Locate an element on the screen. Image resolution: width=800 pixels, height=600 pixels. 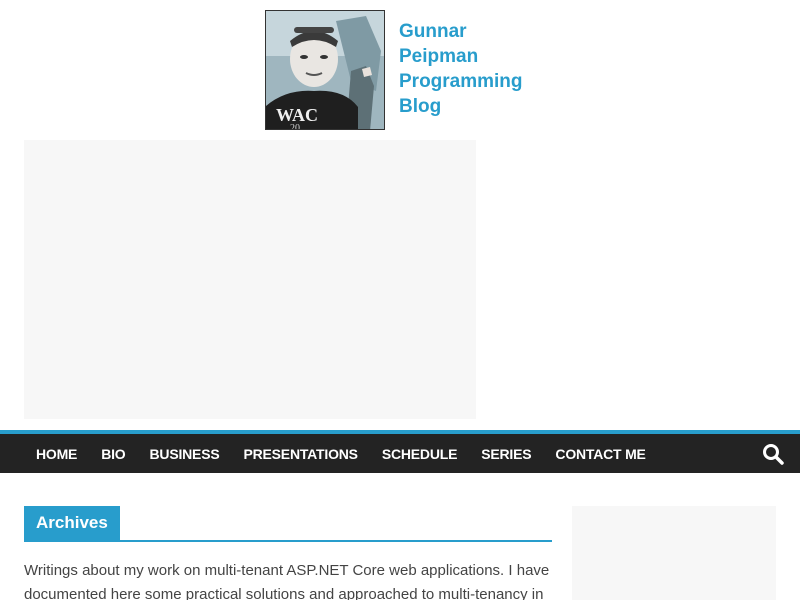
page-title: Archives is located at coordinates (72, 523).